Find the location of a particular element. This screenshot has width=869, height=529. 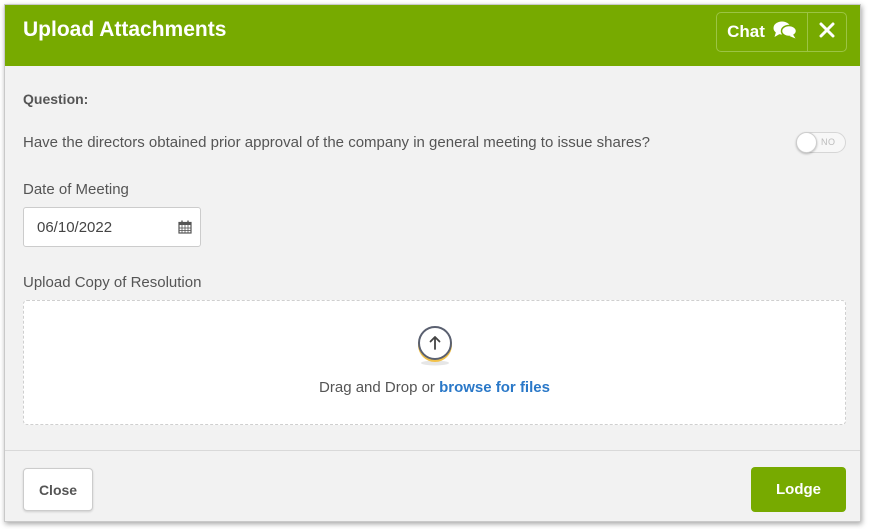

close-icon-button is located at coordinates (826, 32).